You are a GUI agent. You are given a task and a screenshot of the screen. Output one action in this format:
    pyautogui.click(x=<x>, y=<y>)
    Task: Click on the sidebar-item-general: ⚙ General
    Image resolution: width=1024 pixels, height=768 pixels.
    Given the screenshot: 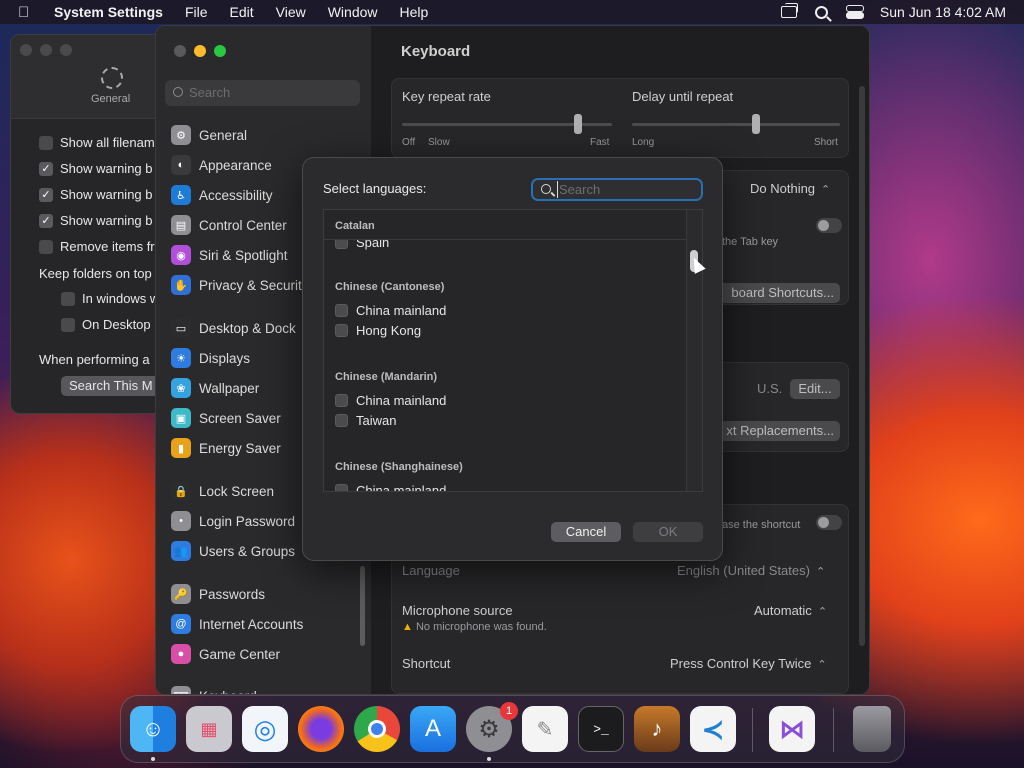 What is the action you would take?
    pyautogui.click(x=268, y=135)
    